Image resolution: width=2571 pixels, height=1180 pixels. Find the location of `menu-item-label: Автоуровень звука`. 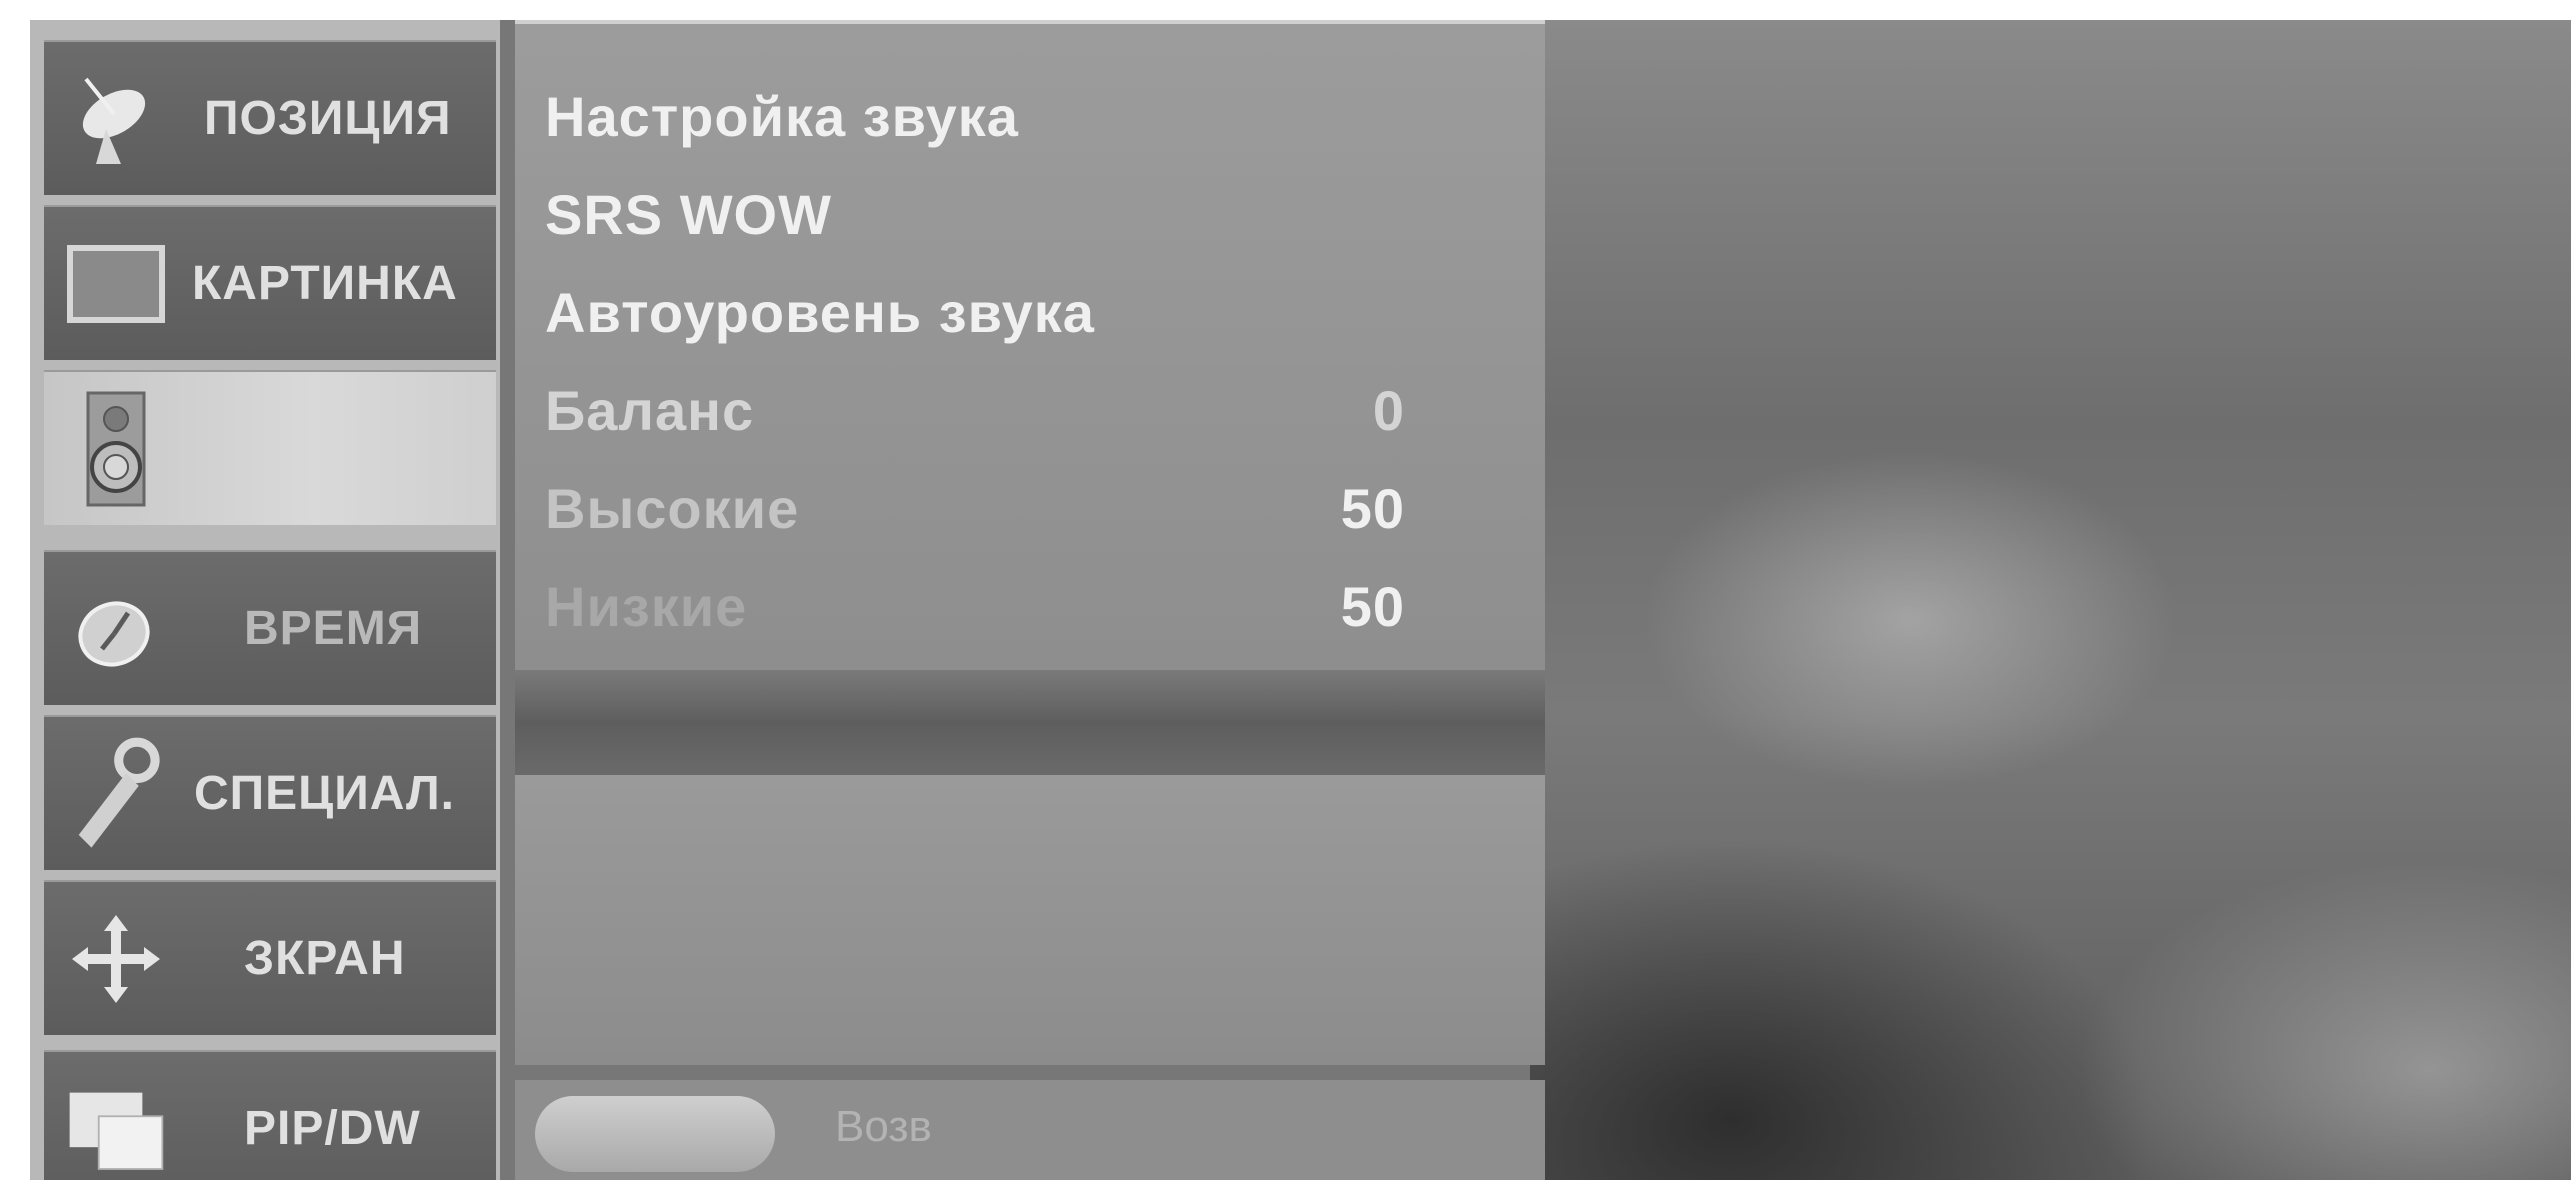

menu-item-label: Автоуровень звука is located at coordinates (820, 312).